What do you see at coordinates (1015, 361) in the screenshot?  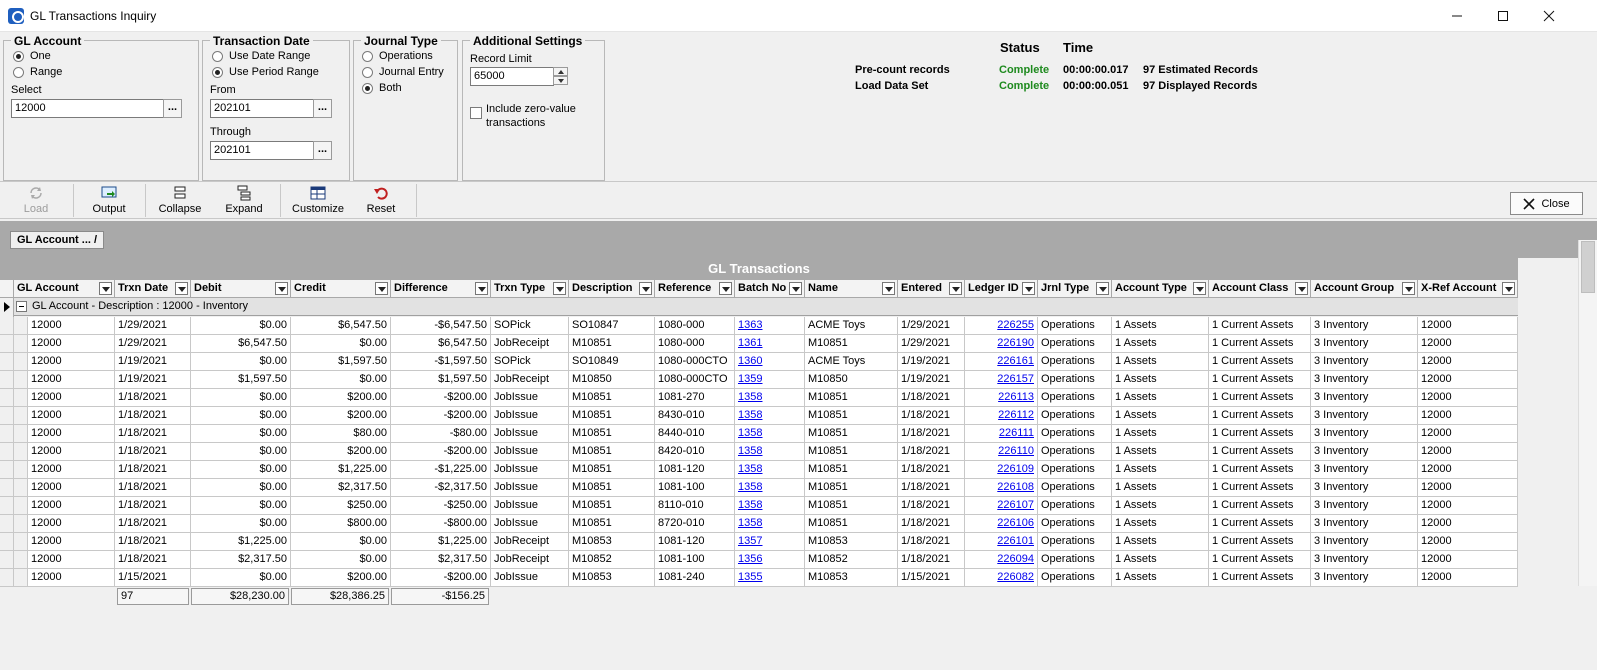 I see `ledger-id-link: 226161` at bounding box center [1015, 361].